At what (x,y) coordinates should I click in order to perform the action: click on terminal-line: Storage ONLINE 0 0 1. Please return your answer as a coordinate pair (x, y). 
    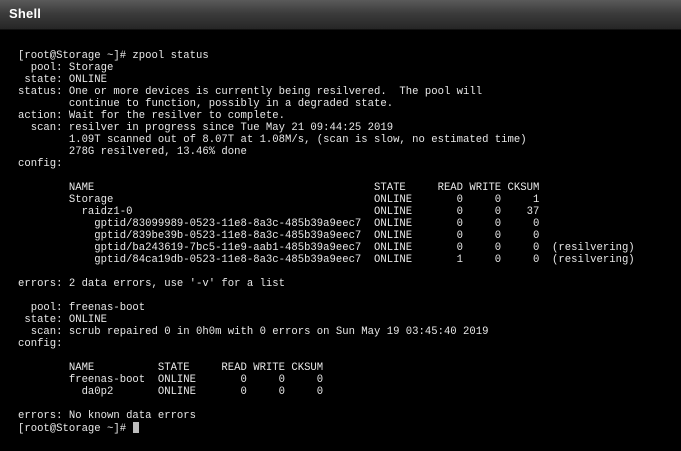
    Looking at the image, I should click on (279, 200).